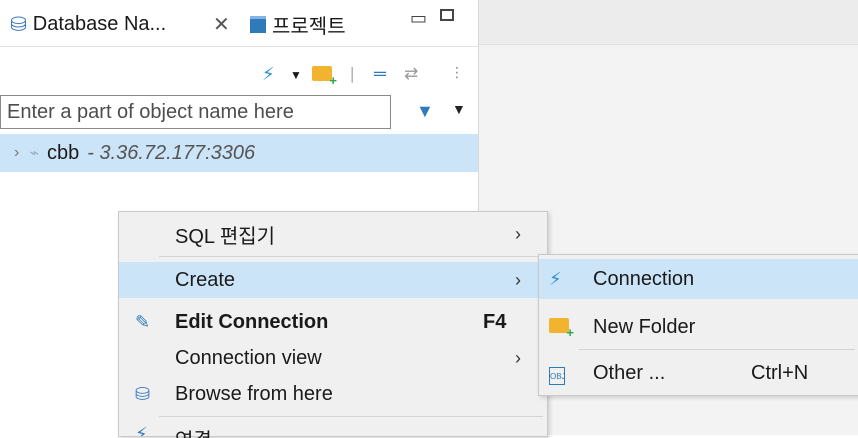 The width and height of the screenshot is (858, 438). I want to click on menu-item-browse-from-here: ⛁ Browse from here, so click(333, 394).